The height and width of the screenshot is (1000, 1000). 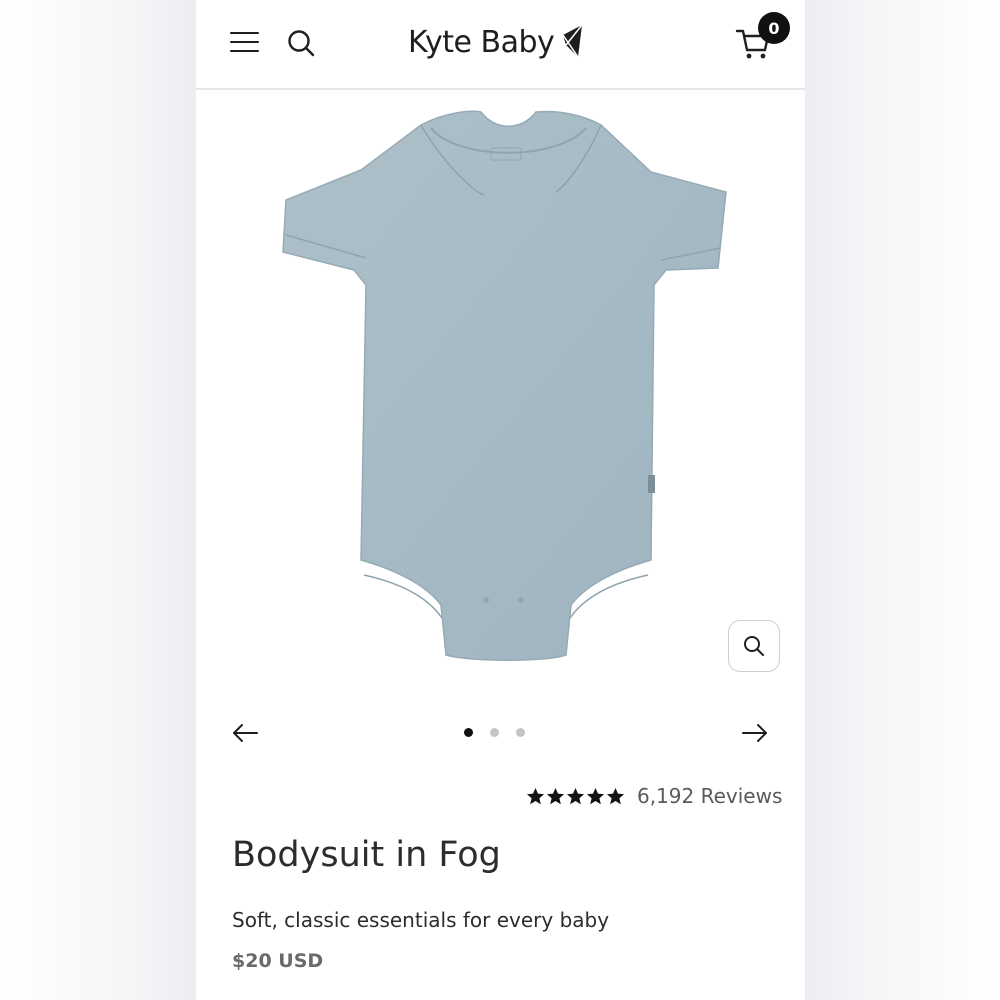 I want to click on carousel-dots, so click(x=499, y=733).